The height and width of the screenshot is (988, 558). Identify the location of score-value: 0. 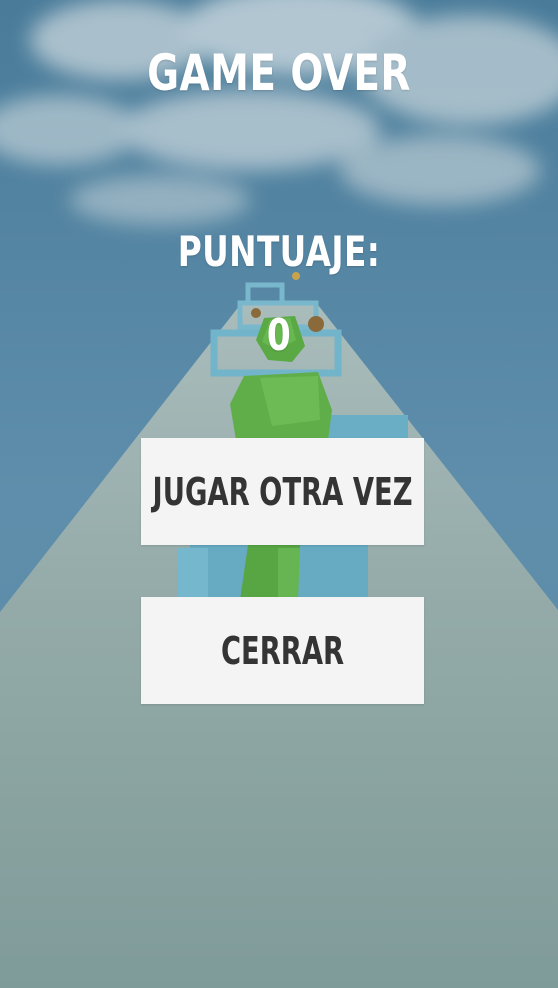
(279, 335).